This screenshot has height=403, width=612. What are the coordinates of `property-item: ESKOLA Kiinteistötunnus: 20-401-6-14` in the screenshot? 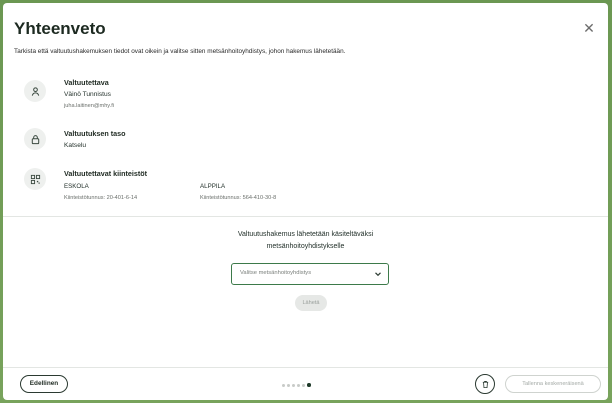 It's located at (100, 192).